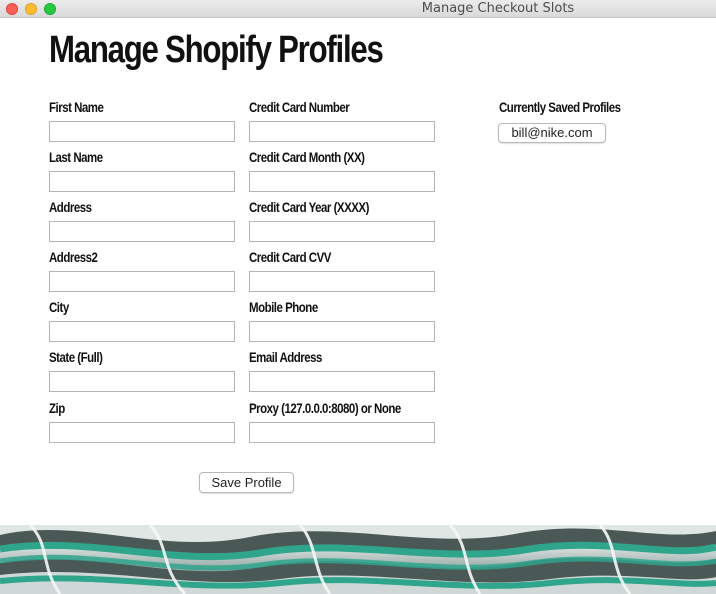 The width and height of the screenshot is (716, 594). I want to click on sneaker-photo-graphic, so click(358, 559).